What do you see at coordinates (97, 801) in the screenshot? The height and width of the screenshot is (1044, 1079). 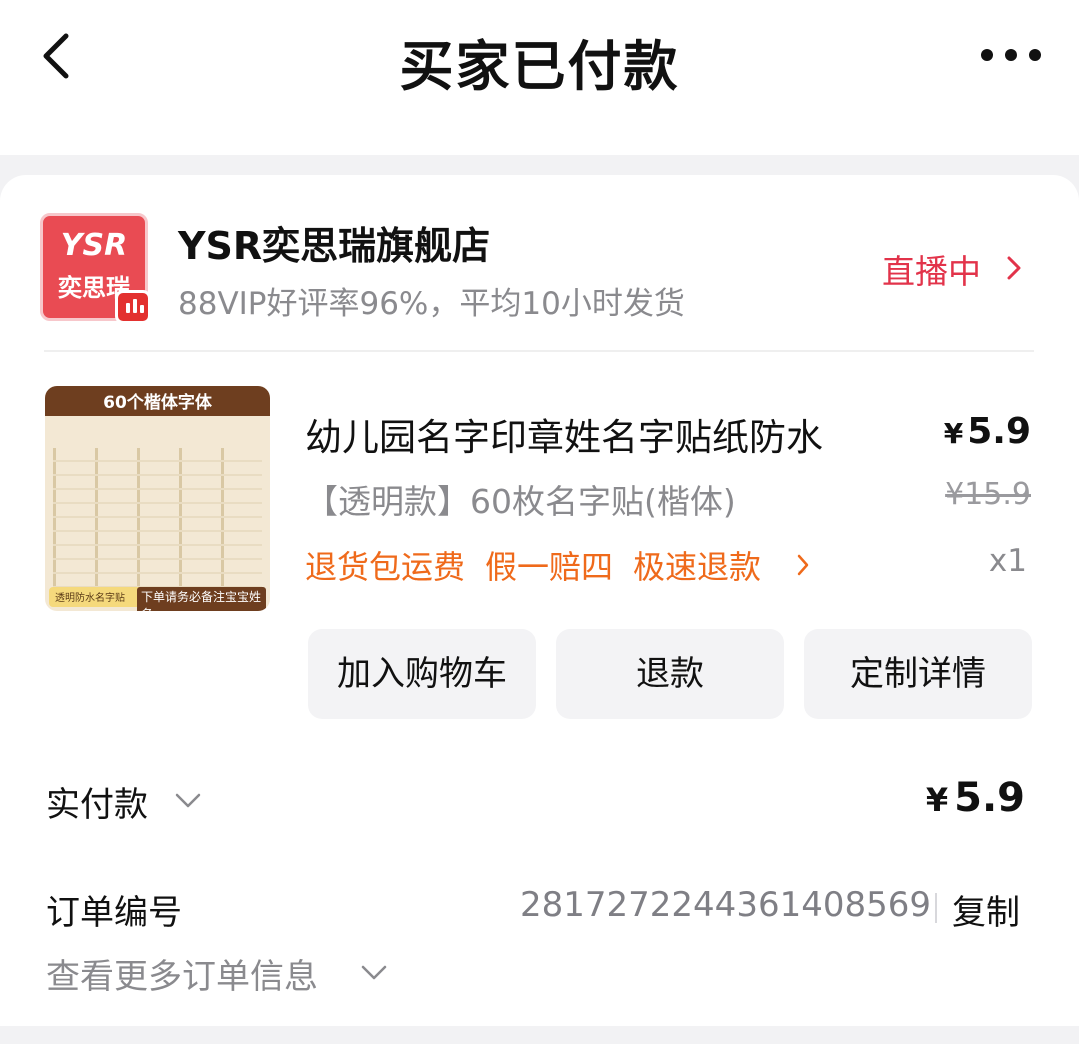 I see `paid-label: 实付款` at bounding box center [97, 801].